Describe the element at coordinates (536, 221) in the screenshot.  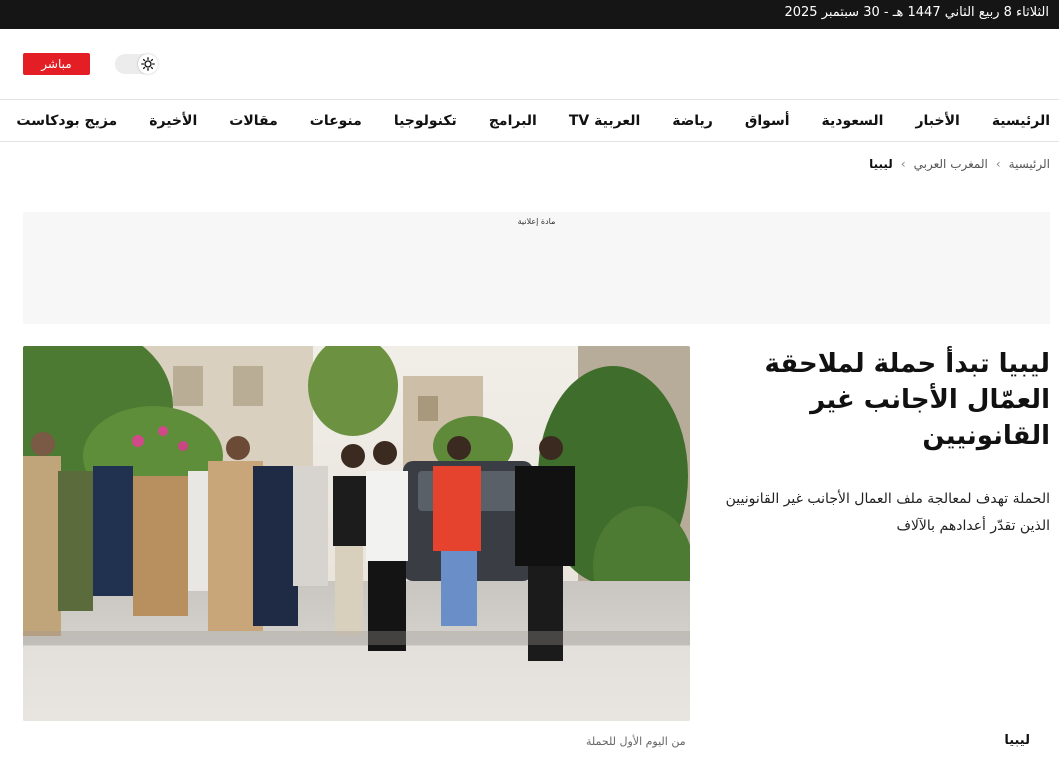
I see `ad-label: مادة إعلانية` at that location.